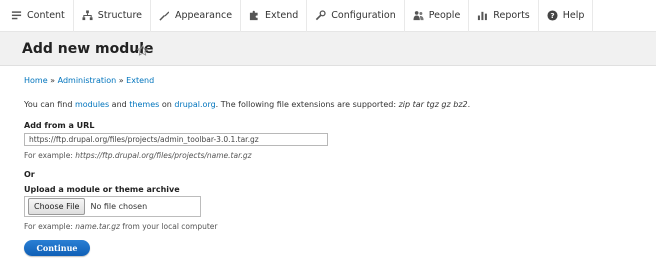  Describe the element at coordinates (253, 15) in the screenshot. I see `extend-icon` at that location.